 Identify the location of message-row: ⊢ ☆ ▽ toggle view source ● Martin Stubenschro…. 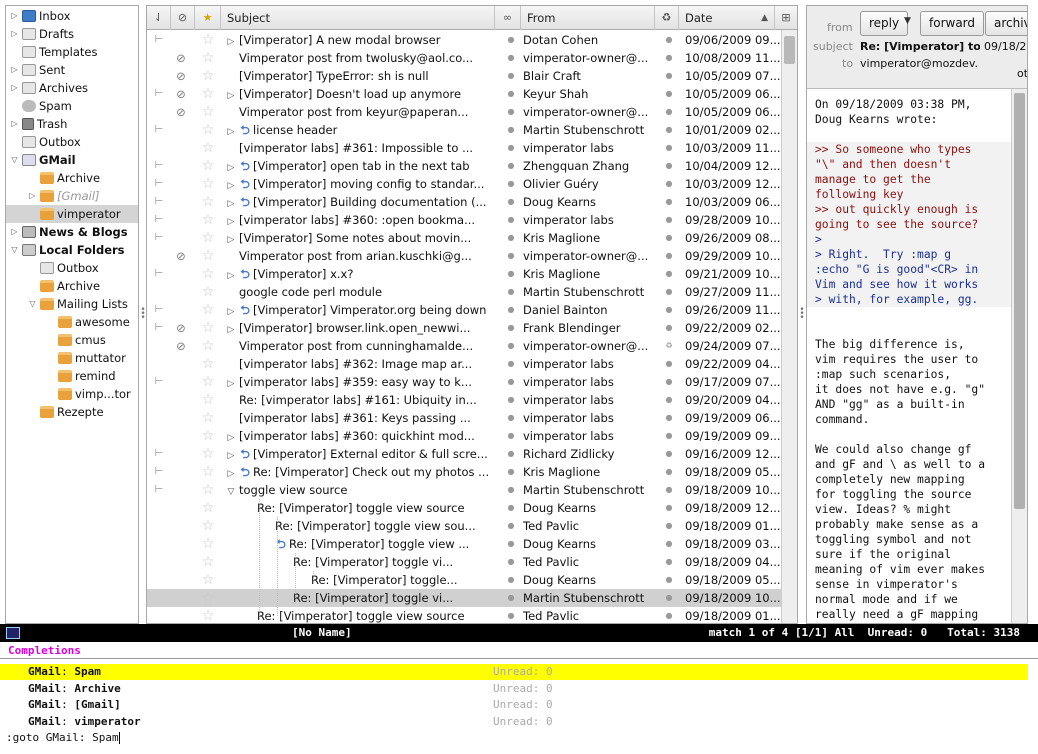
(464, 490).